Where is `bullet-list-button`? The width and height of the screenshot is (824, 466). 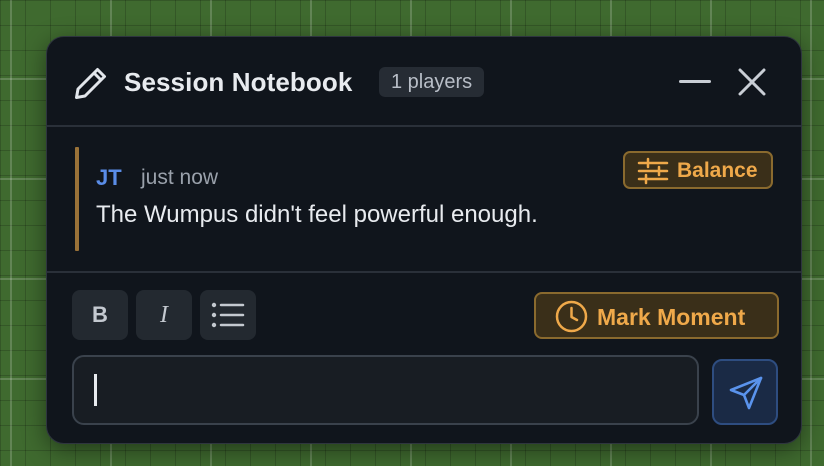
bullet-list-button is located at coordinates (228, 315).